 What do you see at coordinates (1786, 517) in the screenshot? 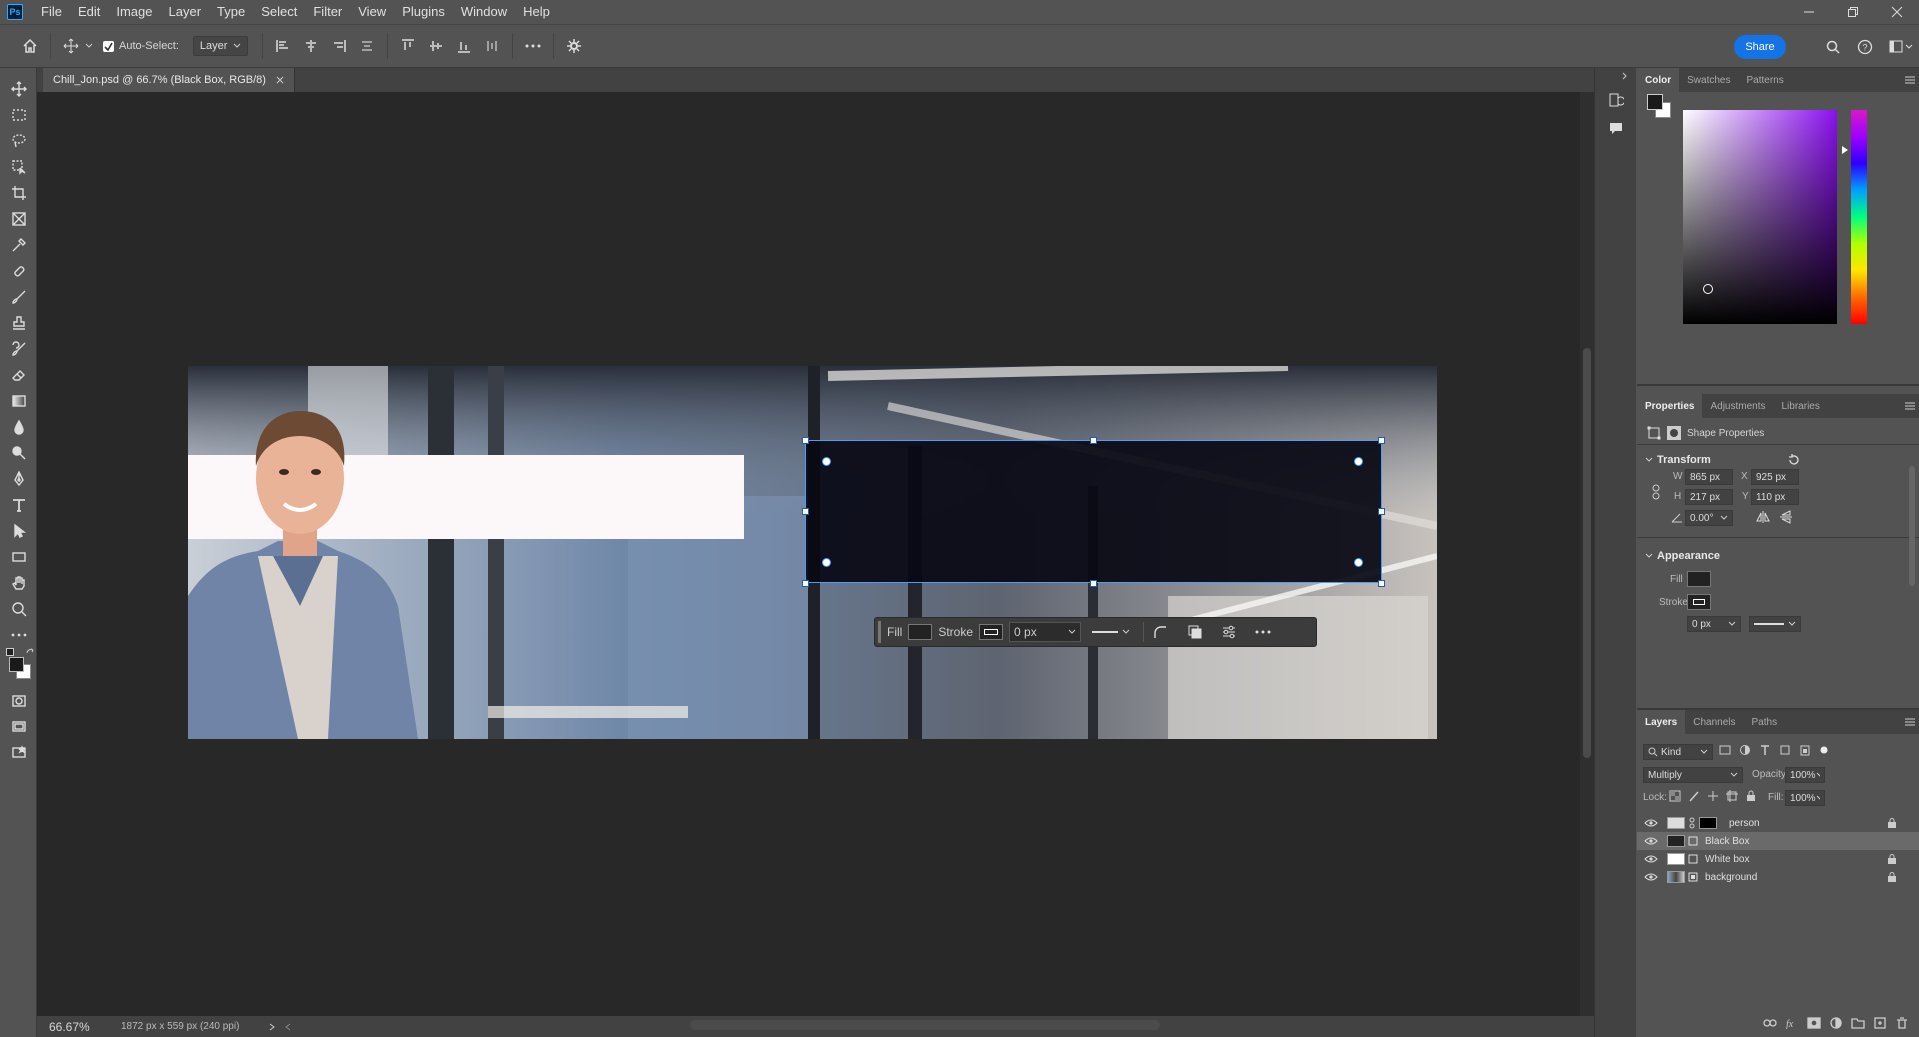
I see `flip-vertical-icon` at bounding box center [1786, 517].